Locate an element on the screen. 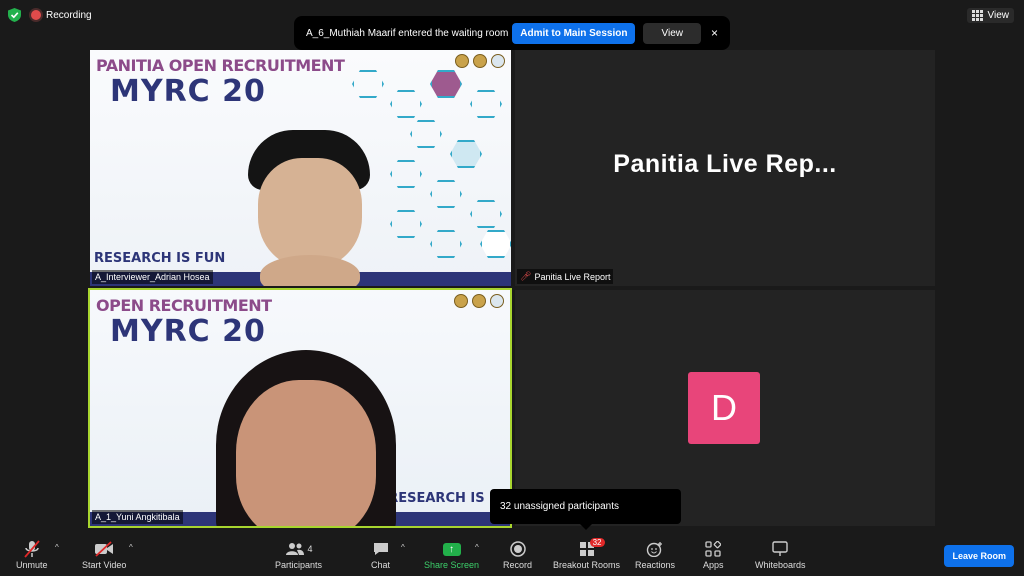  smiley-plus-icon is located at coordinates (655, 549).